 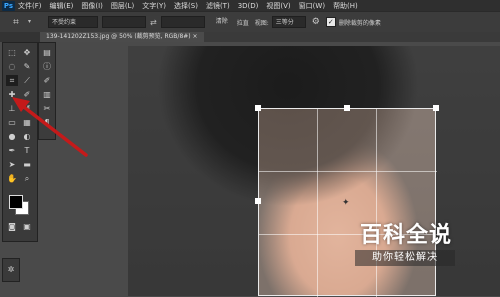 What do you see at coordinates (8, 5) in the screenshot?
I see `photoshop-logo-icon: Ps` at bounding box center [8, 5].